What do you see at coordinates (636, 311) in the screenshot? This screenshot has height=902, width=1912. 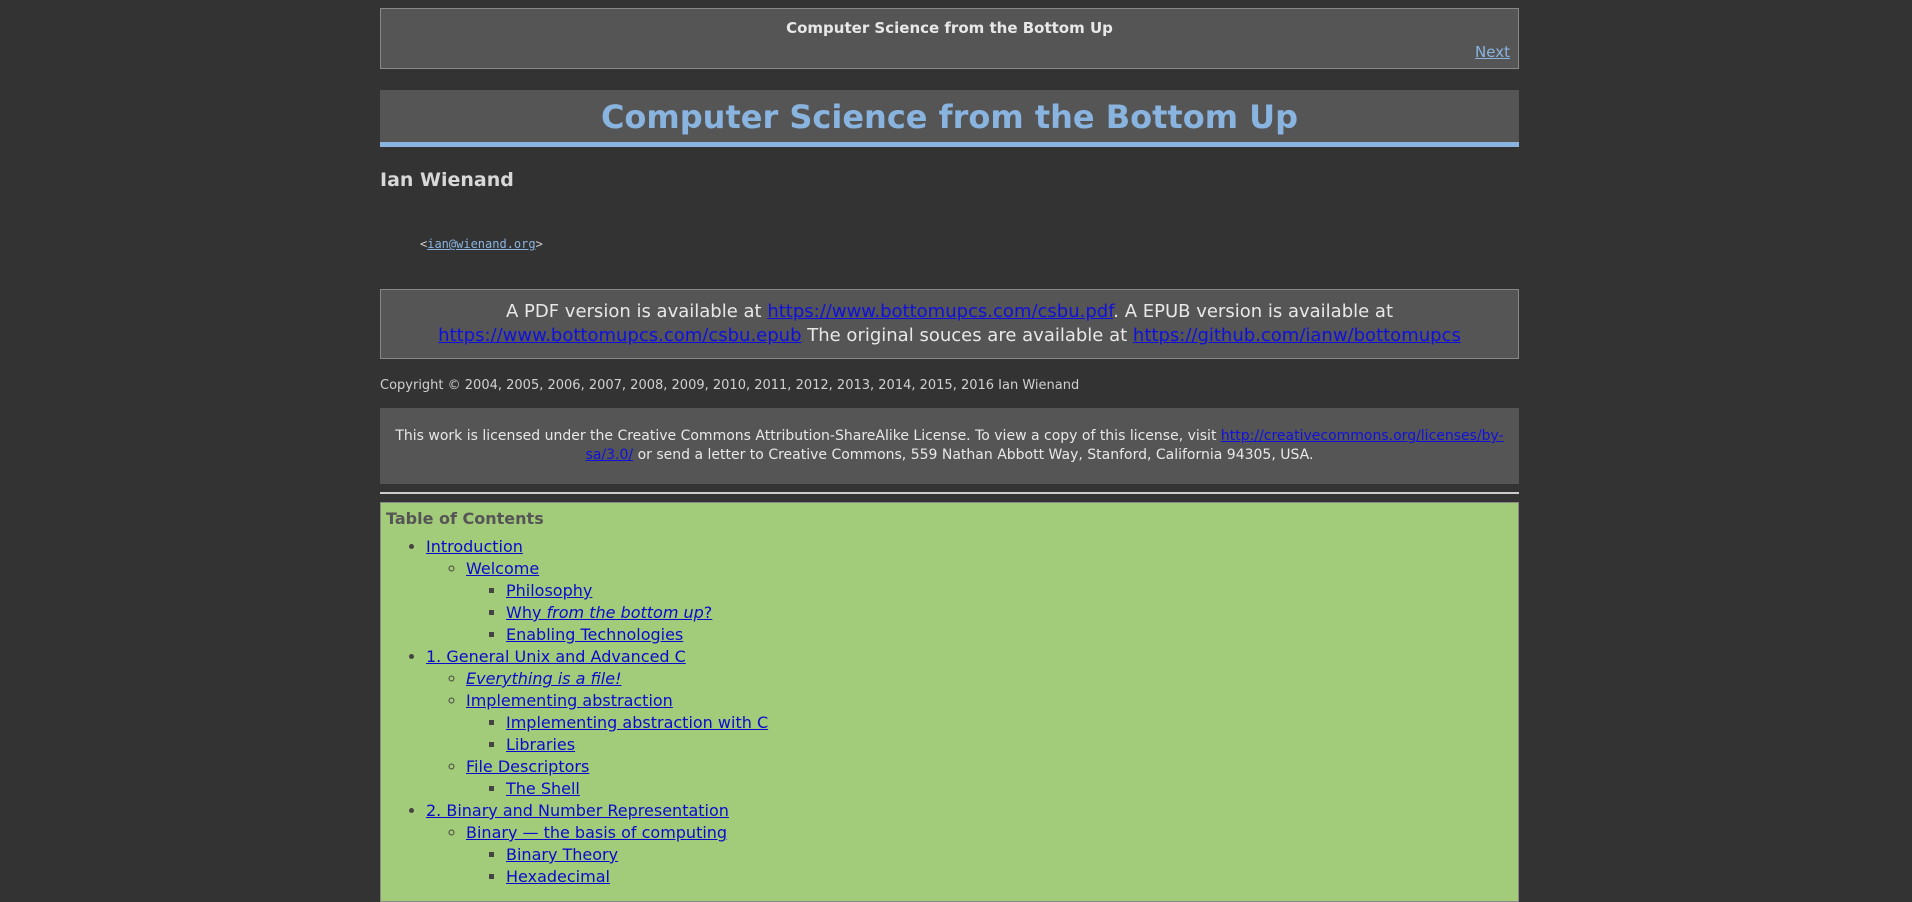 I see `availability-text-1: A PDF version is available at` at bounding box center [636, 311].